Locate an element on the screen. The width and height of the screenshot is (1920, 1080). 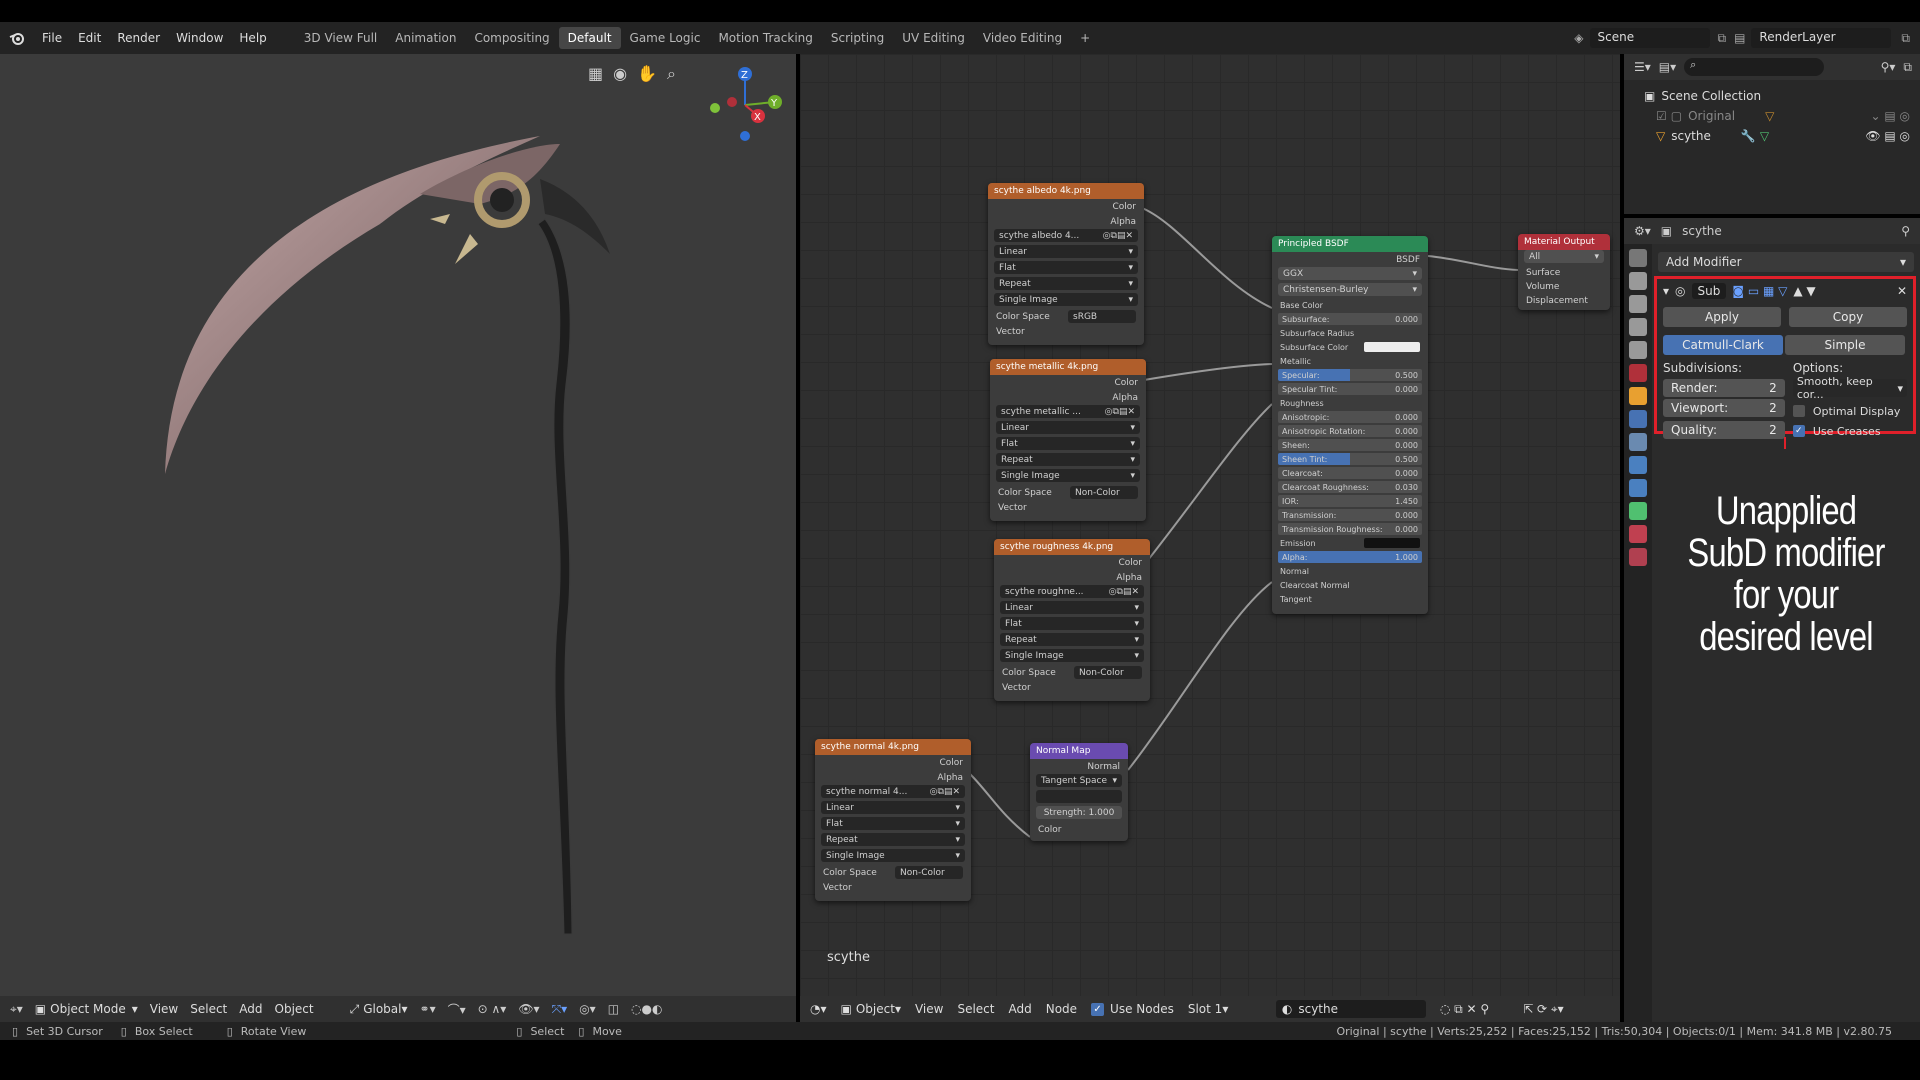
space-dropdown: Tangent Space ▾ is located at coordinates (1079, 780).